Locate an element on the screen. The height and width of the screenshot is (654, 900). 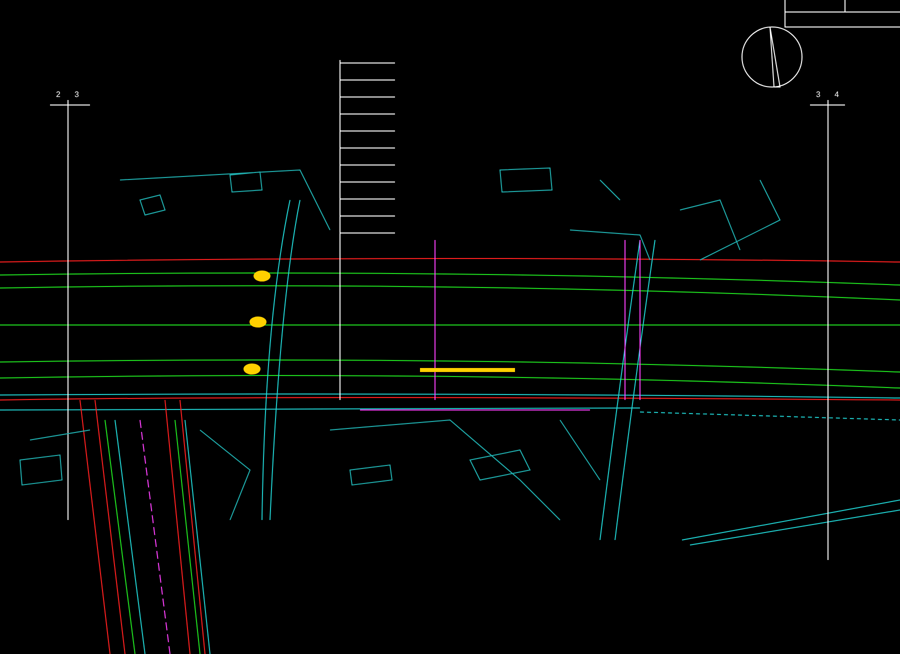
grid-label: 4 is located at coordinates (836, 95).